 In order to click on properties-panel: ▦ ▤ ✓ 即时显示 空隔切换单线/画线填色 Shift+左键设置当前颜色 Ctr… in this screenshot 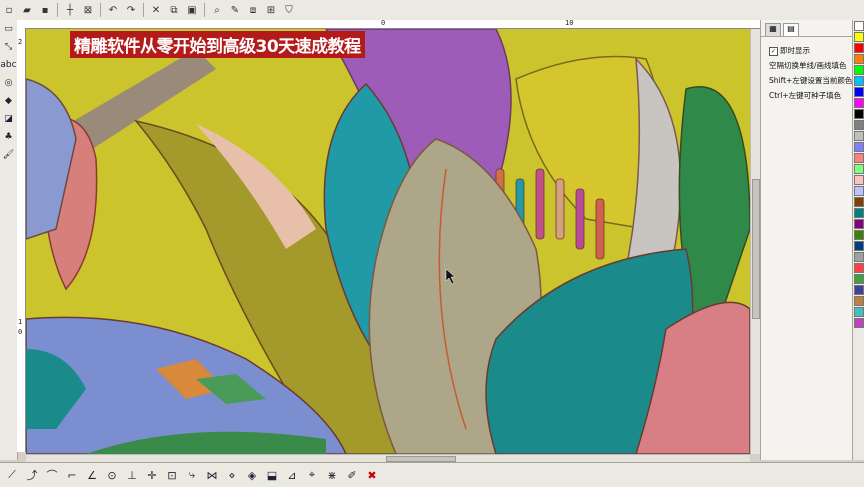, I will do `click(806, 240)`.